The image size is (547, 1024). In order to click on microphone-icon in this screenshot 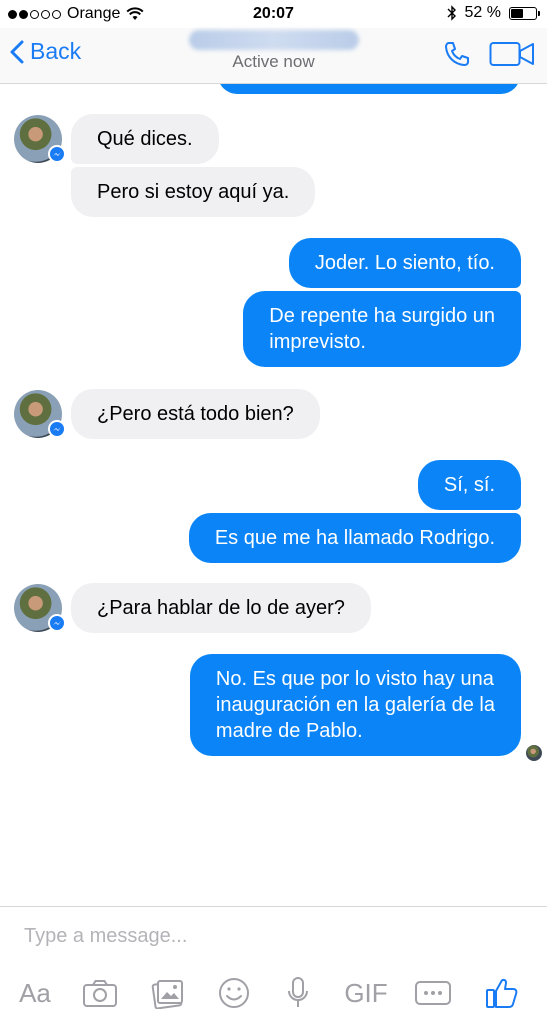, I will do `click(298, 992)`.